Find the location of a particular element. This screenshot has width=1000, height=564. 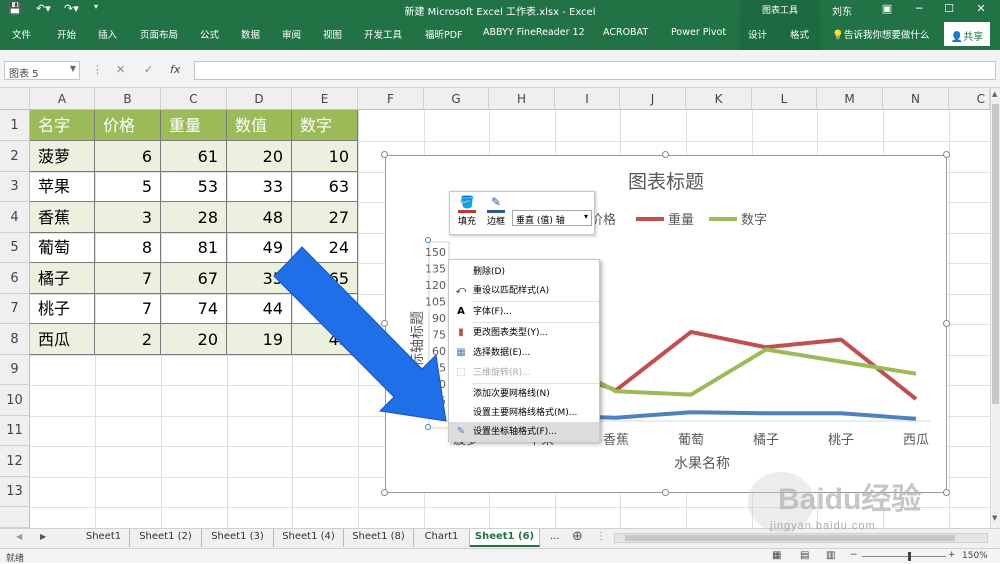

add-sheet-button: ⊕ is located at coordinates (577, 536).